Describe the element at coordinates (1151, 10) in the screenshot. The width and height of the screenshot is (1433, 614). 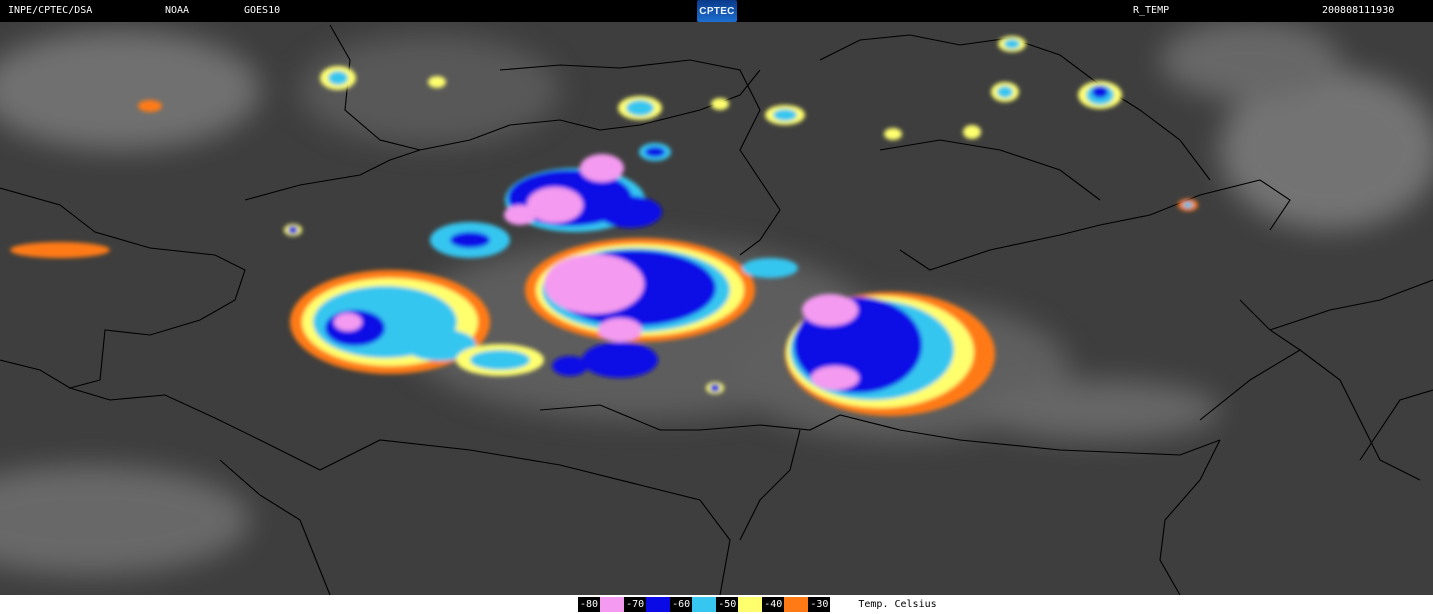
I see `product-label: R_TEMP` at that location.